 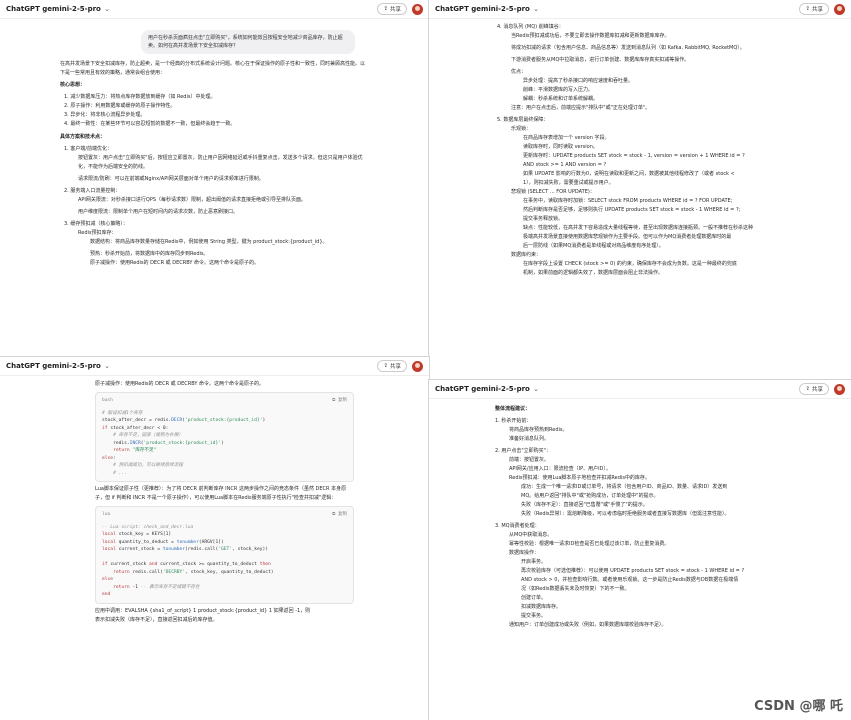 What do you see at coordinates (560, 147) in the screenshot?
I see `list-item: 读取库存时，同时读取 version。` at bounding box center [560, 147].